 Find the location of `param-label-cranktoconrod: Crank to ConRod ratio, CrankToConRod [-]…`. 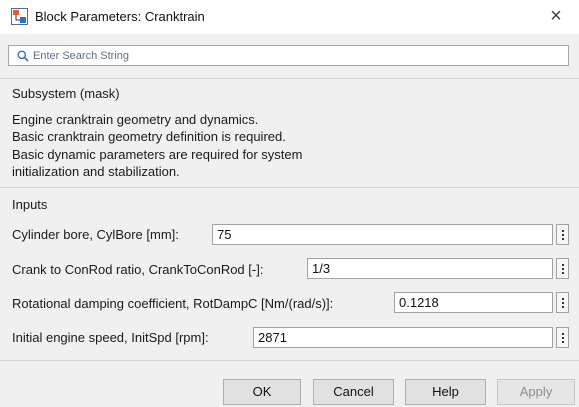

param-label-cranktoconrod: Crank to ConRod ratio, CrankToConRod [-]… is located at coordinates (138, 269).